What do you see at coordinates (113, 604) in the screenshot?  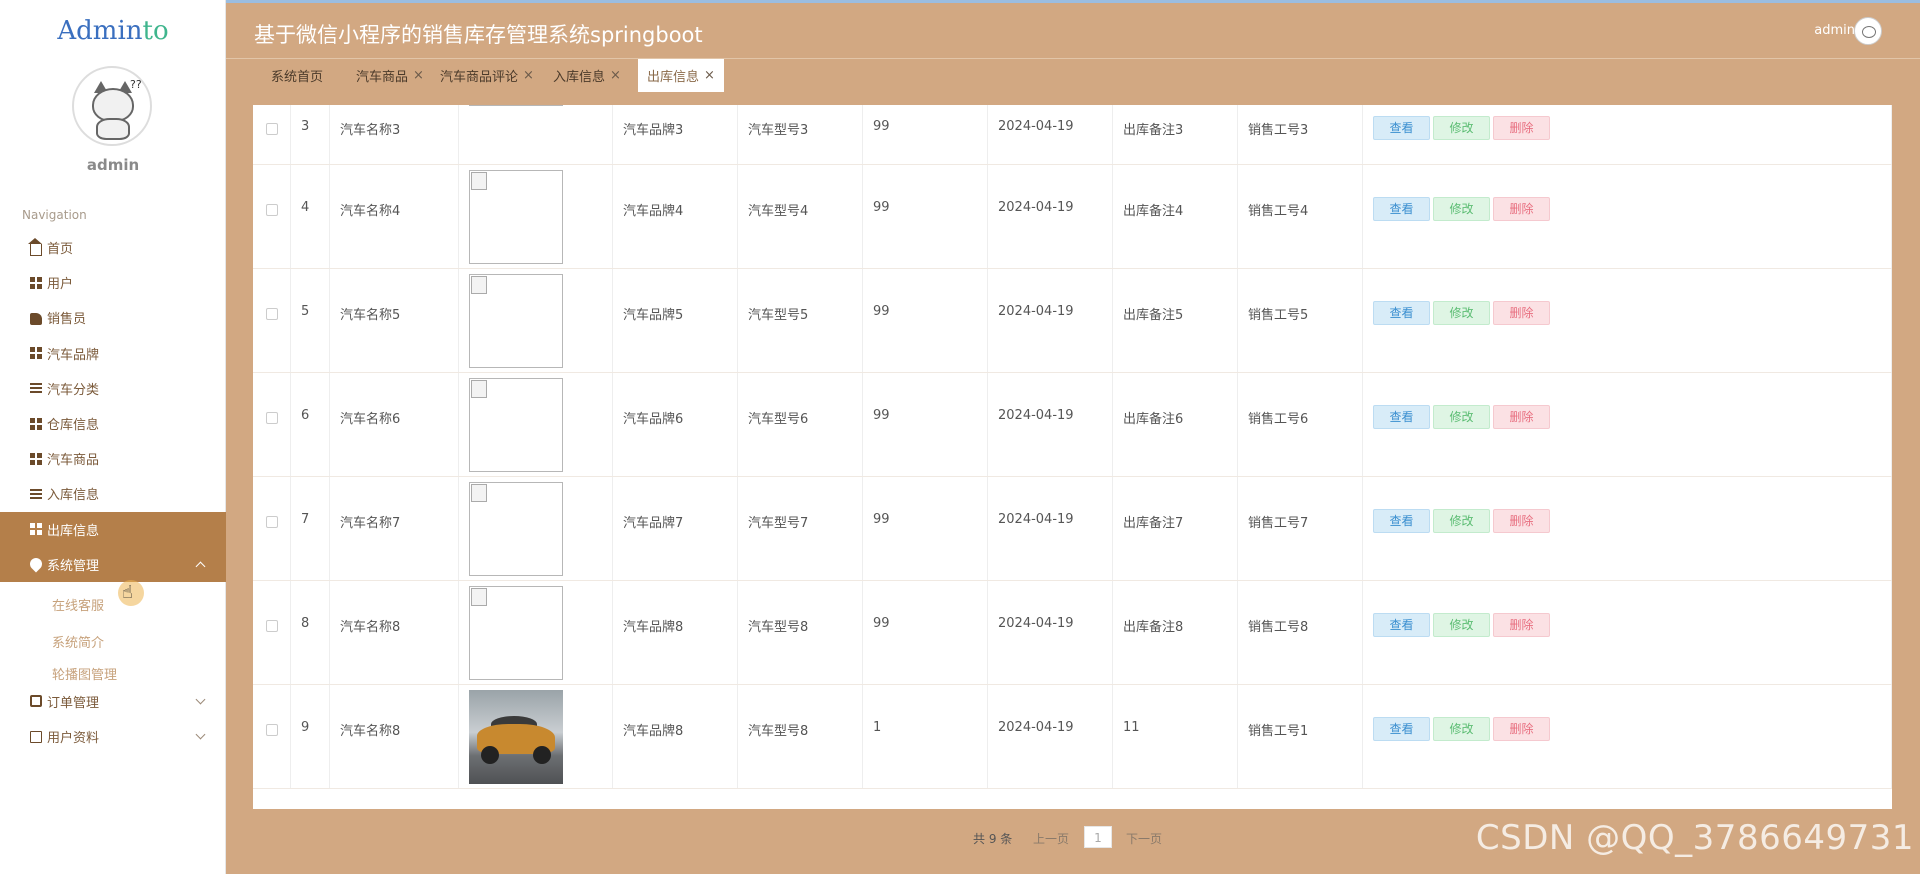 I see `sidebar-subitem-online-service: 在线客服` at bounding box center [113, 604].